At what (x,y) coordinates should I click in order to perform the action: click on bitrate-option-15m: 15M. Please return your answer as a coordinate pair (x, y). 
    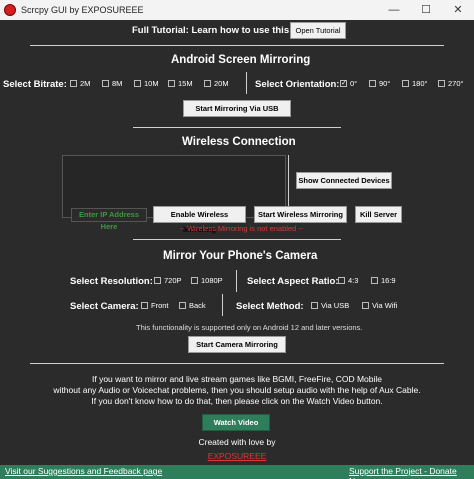
    Looking at the image, I should click on (180, 83).